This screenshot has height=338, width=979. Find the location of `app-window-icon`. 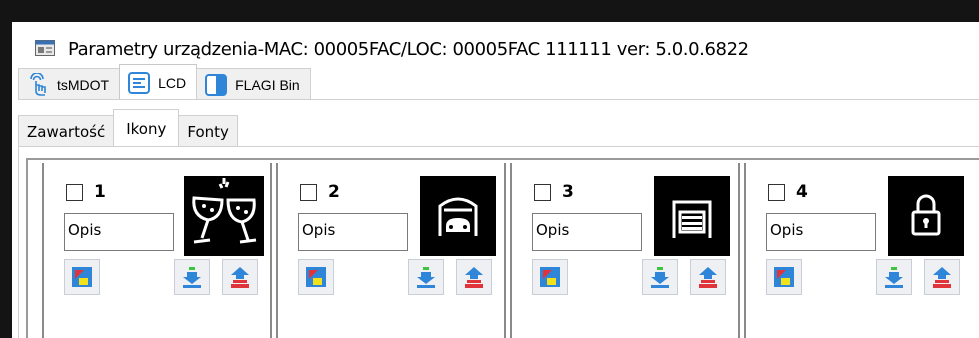

app-window-icon is located at coordinates (45, 48).